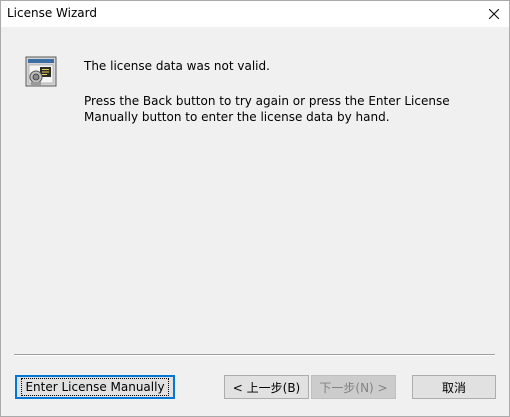 Image resolution: width=510 pixels, height=417 pixels. What do you see at coordinates (52, 13) in the screenshot?
I see `window-title: License Wizard` at bounding box center [52, 13].